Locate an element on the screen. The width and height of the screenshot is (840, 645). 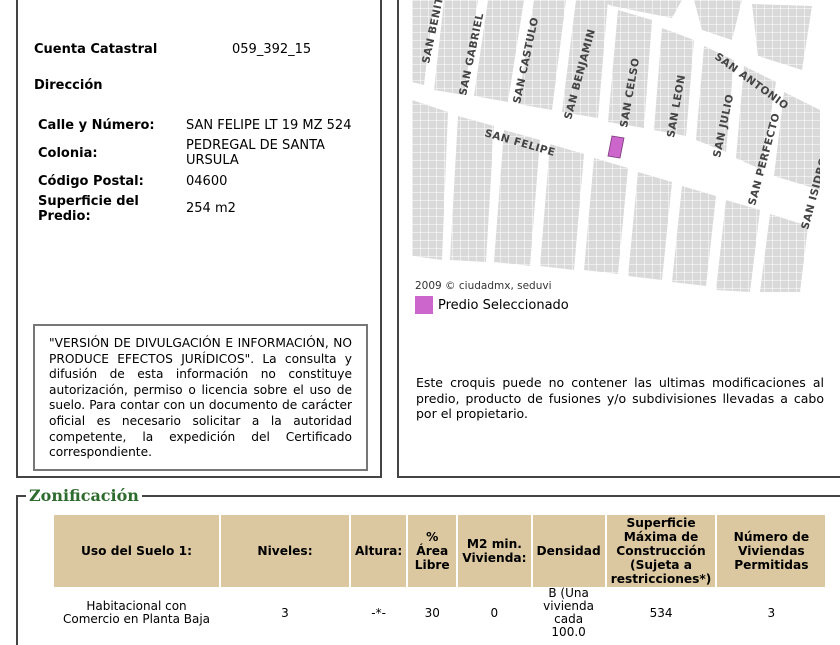
header-num-viviendas: Número de Viviendas Permitidas is located at coordinates (771, 551).